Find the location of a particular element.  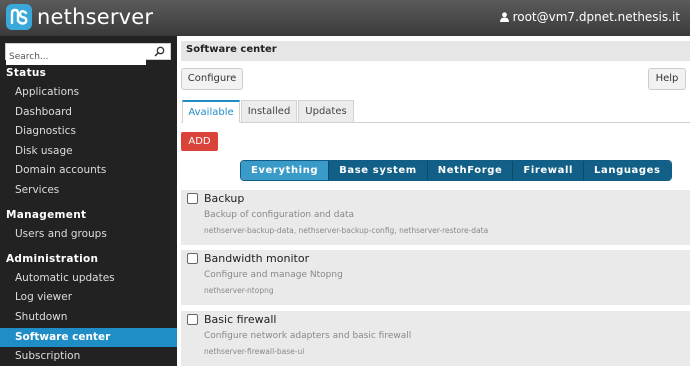

tab-installed: Installed is located at coordinates (269, 111).